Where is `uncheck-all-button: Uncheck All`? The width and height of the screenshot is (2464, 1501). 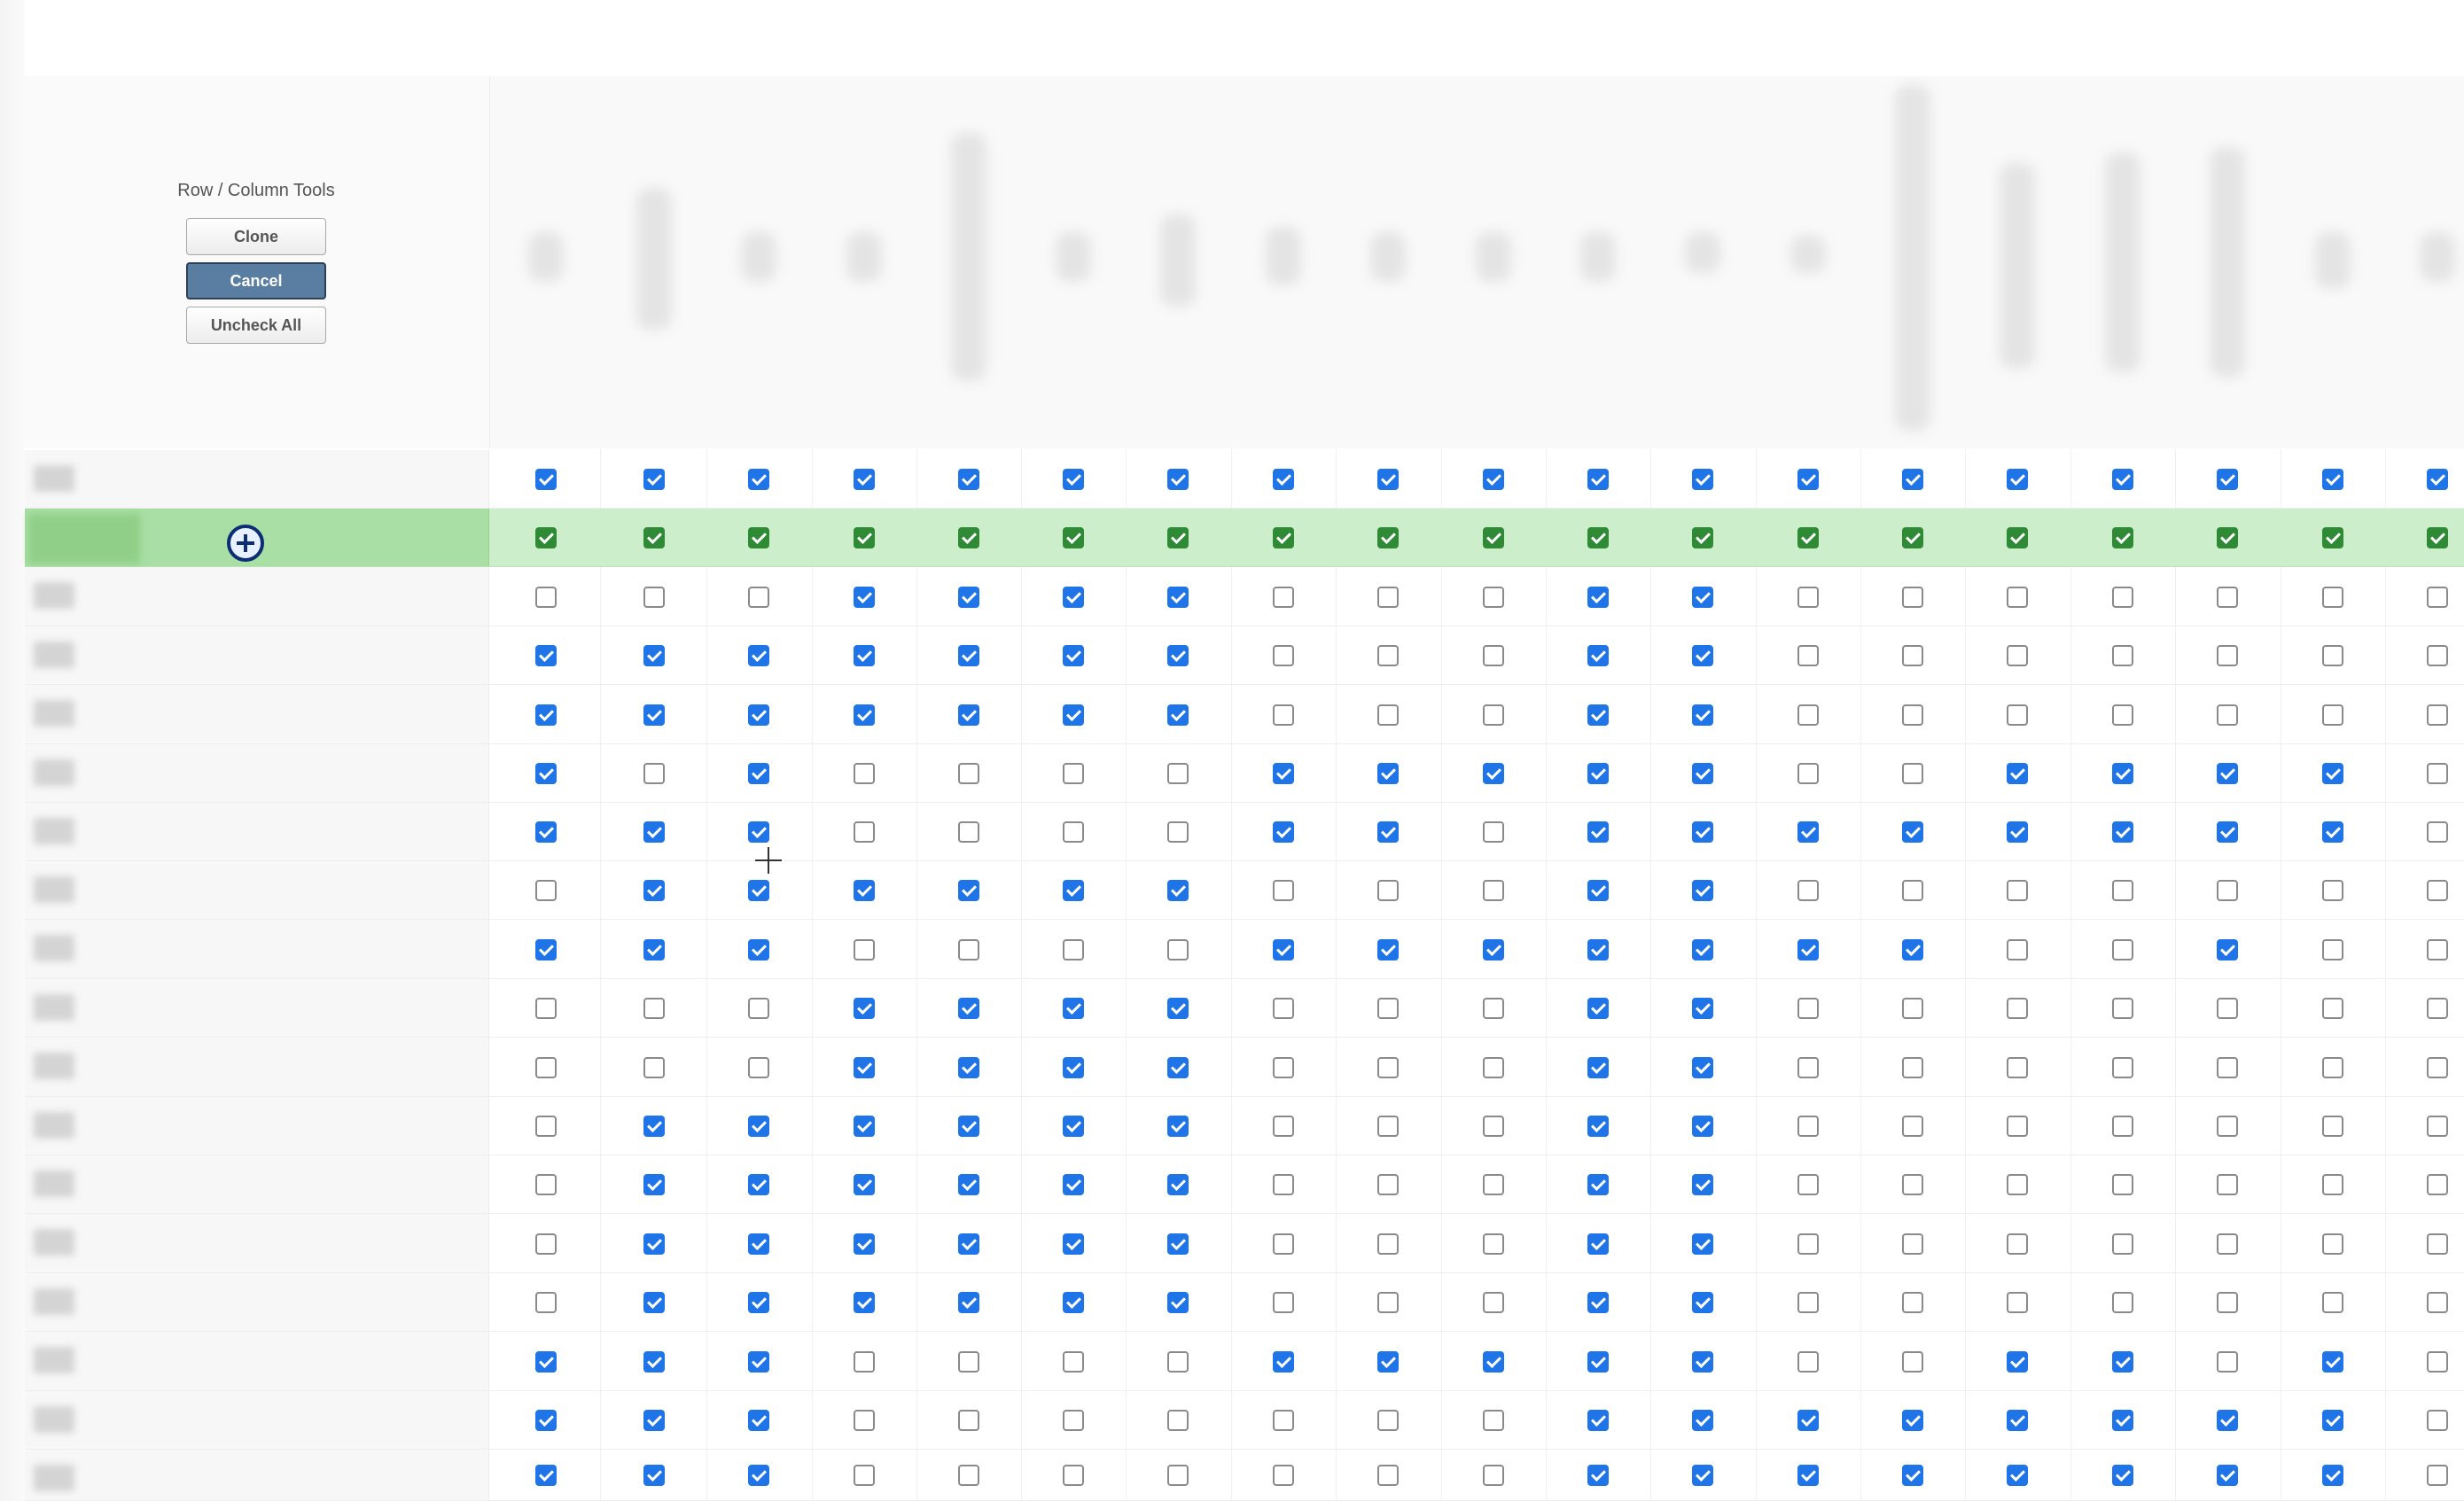 uncheck-all-button: Uncheck All is located at coordinates (256, 325).